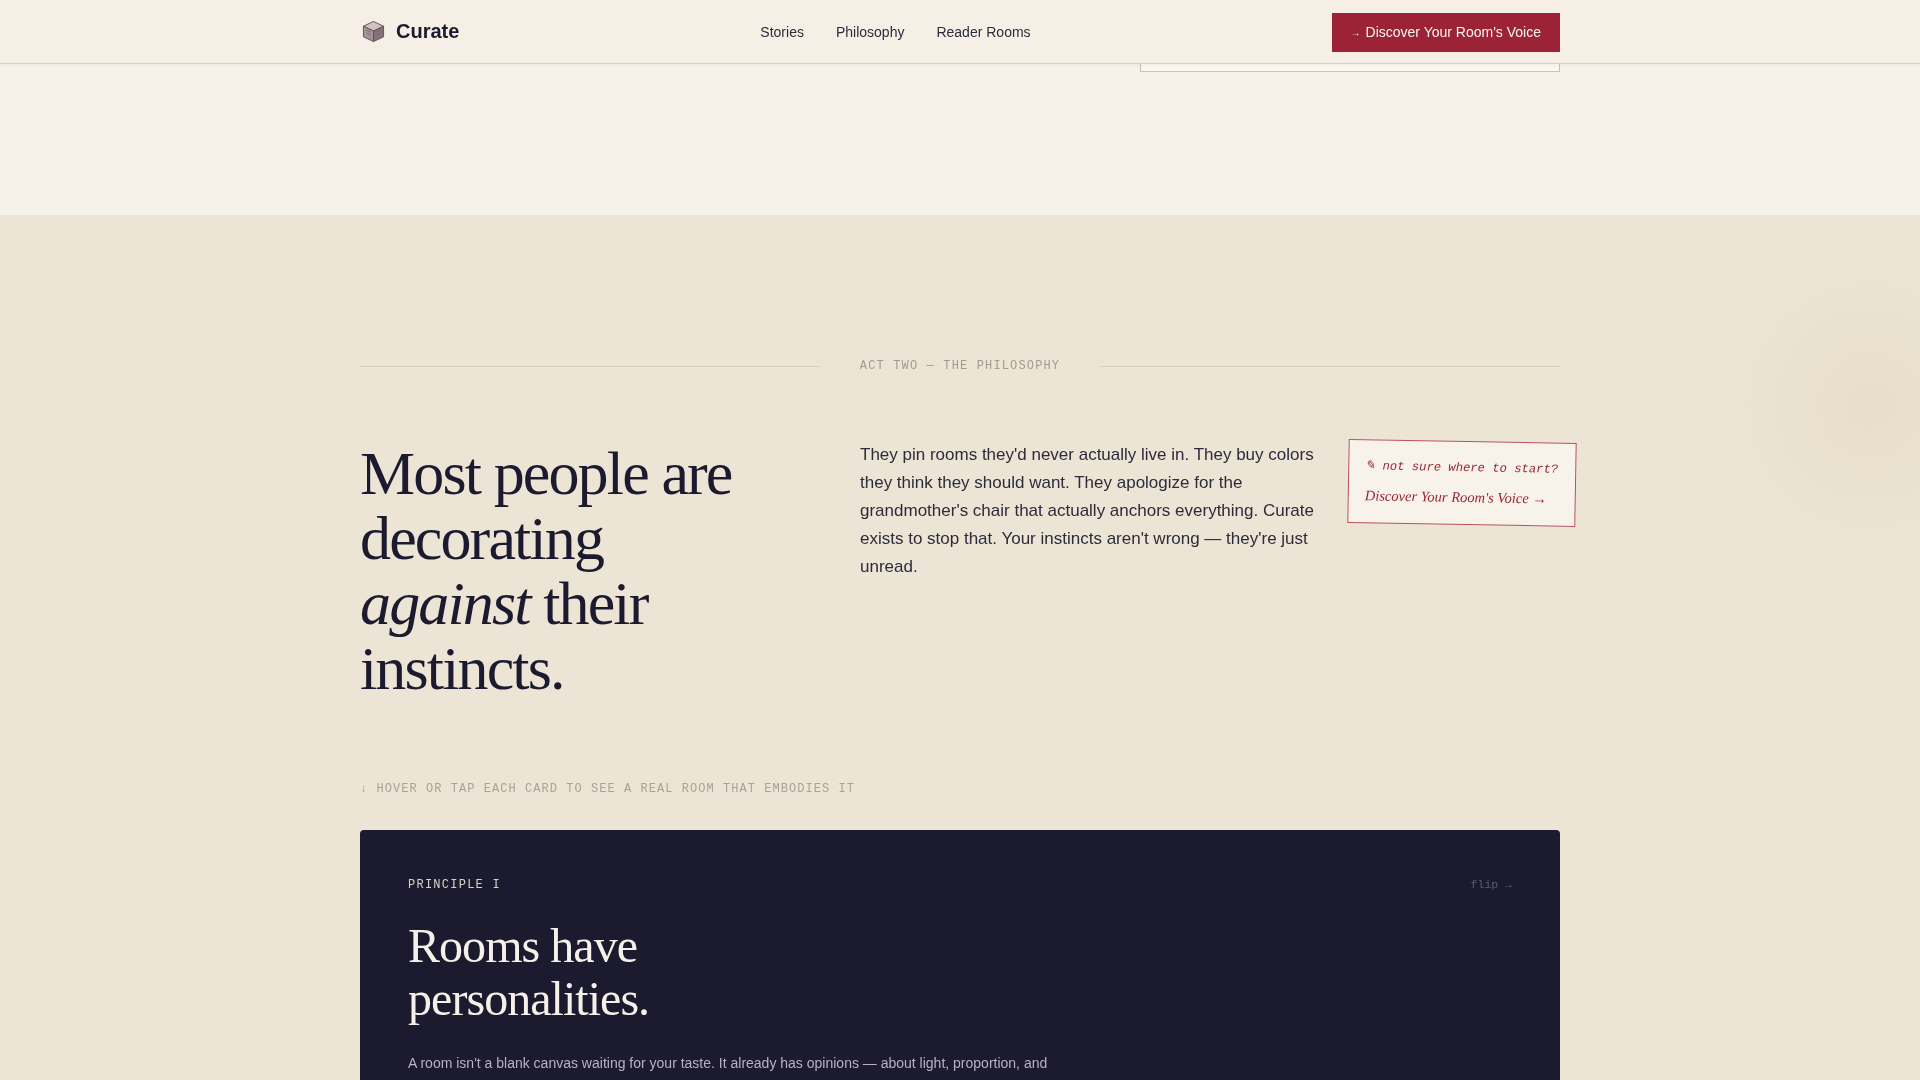 The height and width of the screenshot is (1080, 1920). I want to click on brand-name: Curate, so click(428, 31).